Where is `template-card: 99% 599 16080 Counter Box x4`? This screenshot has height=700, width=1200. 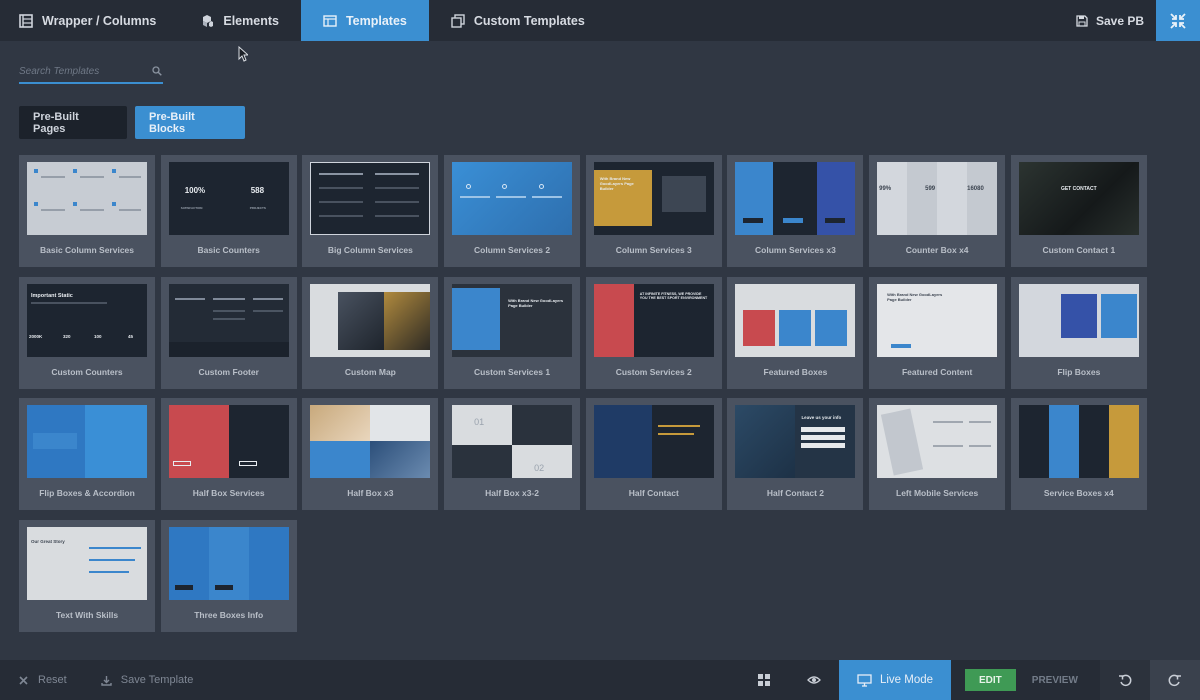 template-card: 99% 599 16080 Counter Box x4 is located at coordinates (937, 211).